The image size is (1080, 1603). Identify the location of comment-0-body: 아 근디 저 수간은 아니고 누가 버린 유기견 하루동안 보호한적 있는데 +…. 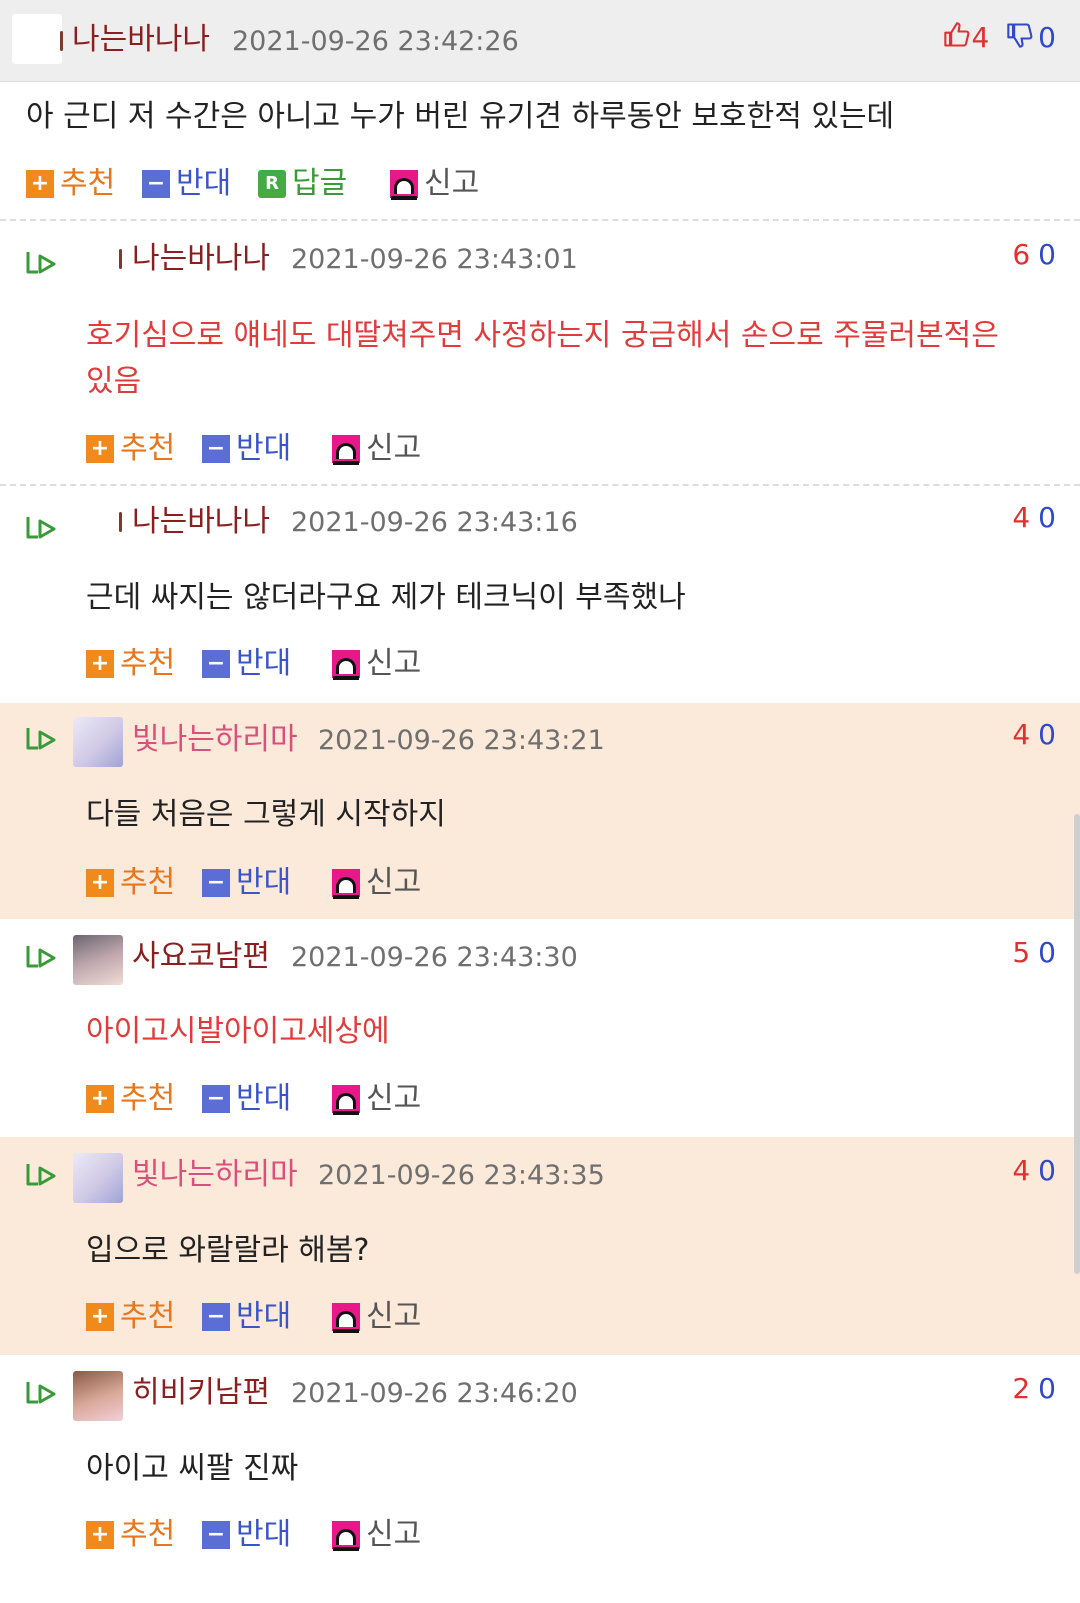
(540, 150).